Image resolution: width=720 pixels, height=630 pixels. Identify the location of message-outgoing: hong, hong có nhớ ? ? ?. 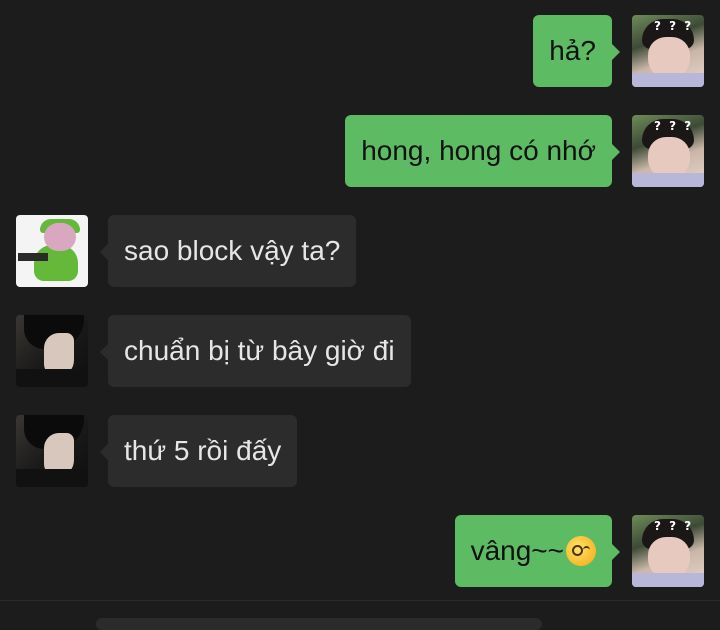
(360, 151).